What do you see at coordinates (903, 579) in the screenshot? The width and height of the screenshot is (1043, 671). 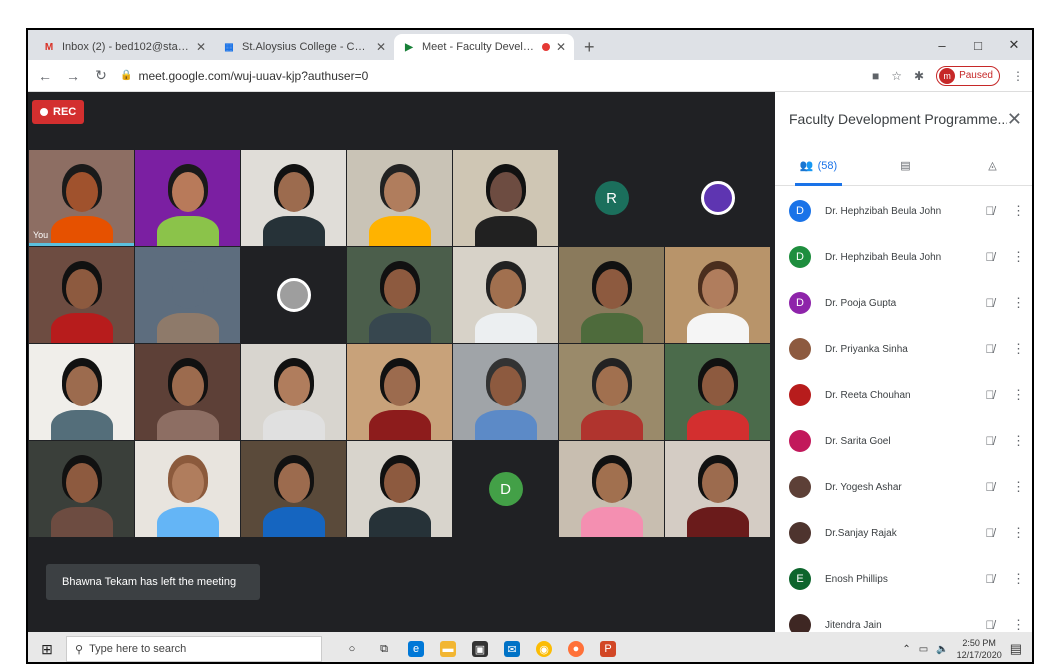 I see `participant-row: E Enosh Phillips 🎙̸ ⋮` at bounding box center [903, 579].